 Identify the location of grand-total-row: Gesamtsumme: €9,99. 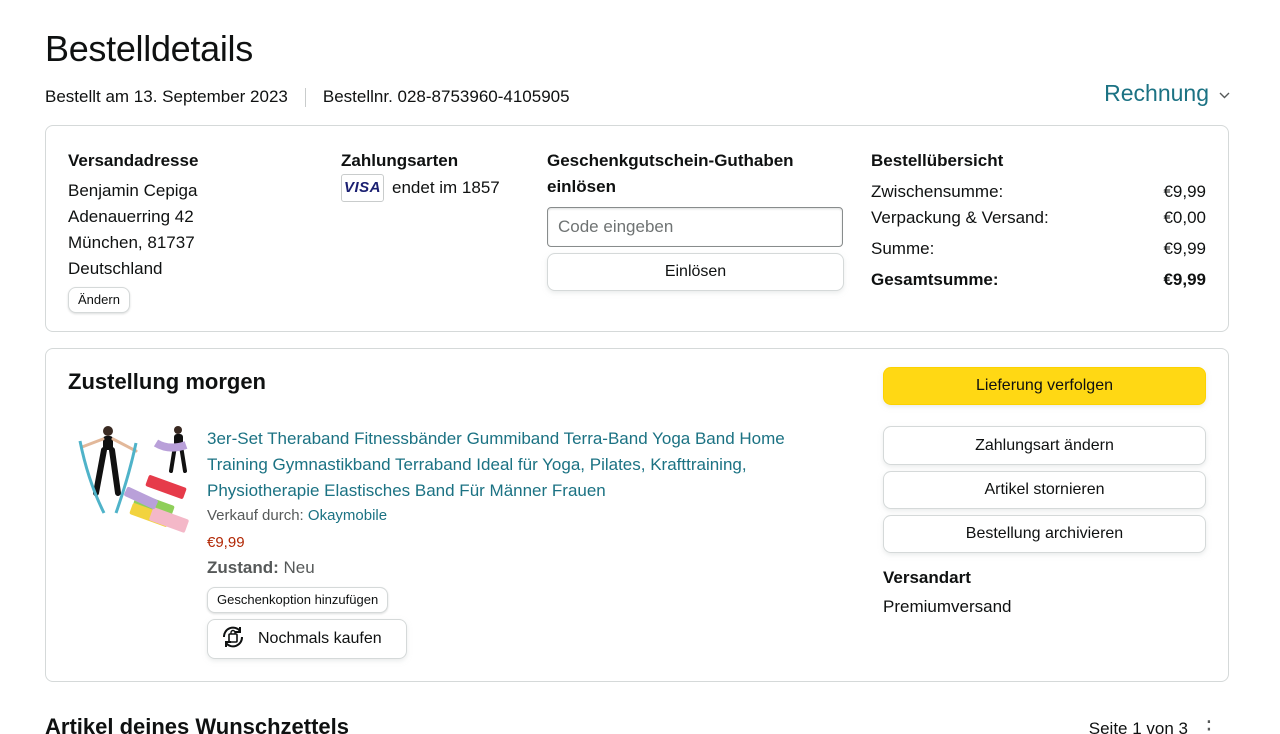
(1038, 280).